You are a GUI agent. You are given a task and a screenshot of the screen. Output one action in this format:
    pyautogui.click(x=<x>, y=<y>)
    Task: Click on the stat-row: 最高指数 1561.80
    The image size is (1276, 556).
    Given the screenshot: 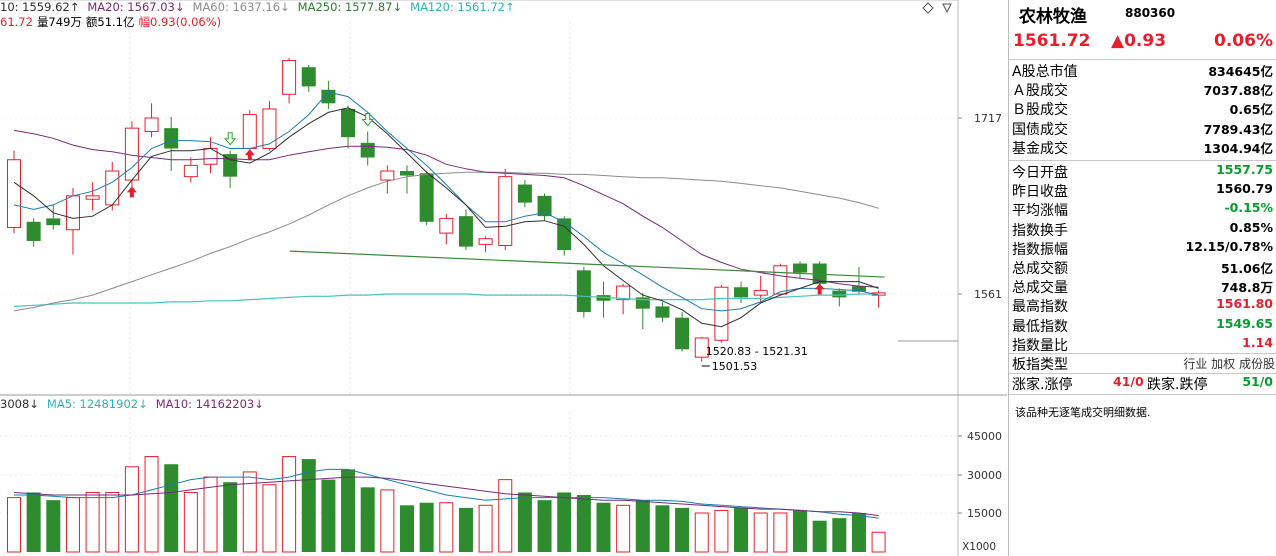 What is the action you would take?
    pyautogui.click(x=1142, y=305)
    